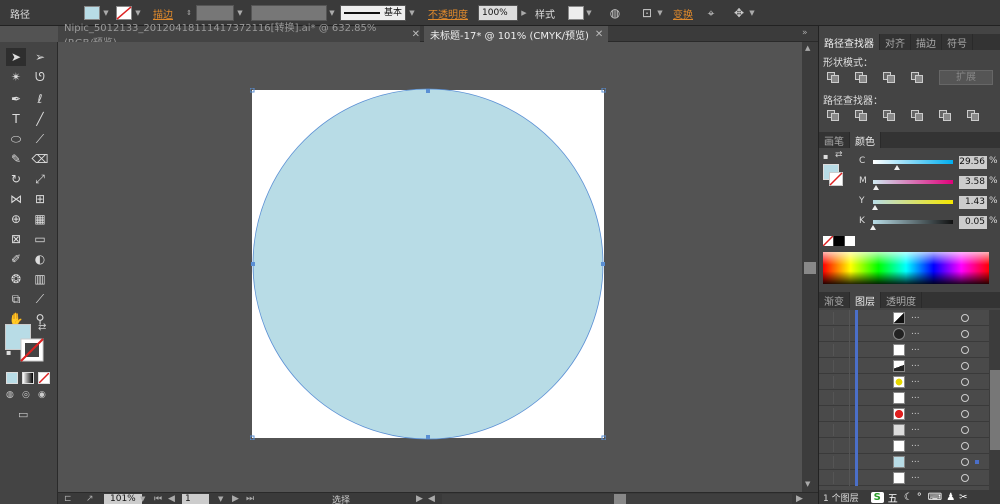 This screenshot has height=504, width=1000. I want to click on brush-dropdown-icon: ▼, so click(412, 13).